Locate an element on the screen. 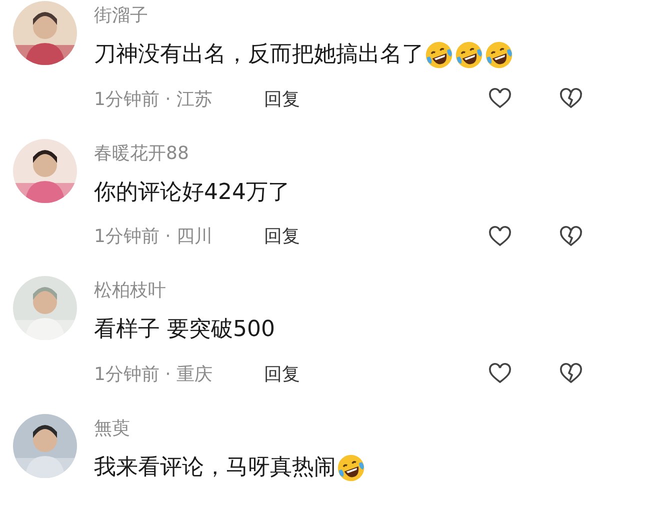 Image resolution: width=650 pixels, height=531 pixels. username: 街溜子 is located at coordinates (121, 16).